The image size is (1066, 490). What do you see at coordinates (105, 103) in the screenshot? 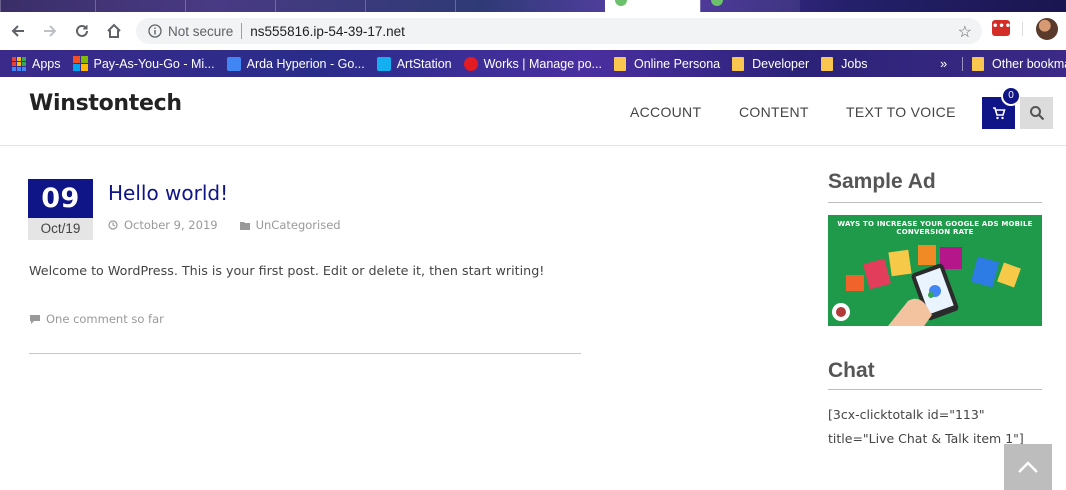
I see `site-title: Winstontech` at bounding box center [105, 103].